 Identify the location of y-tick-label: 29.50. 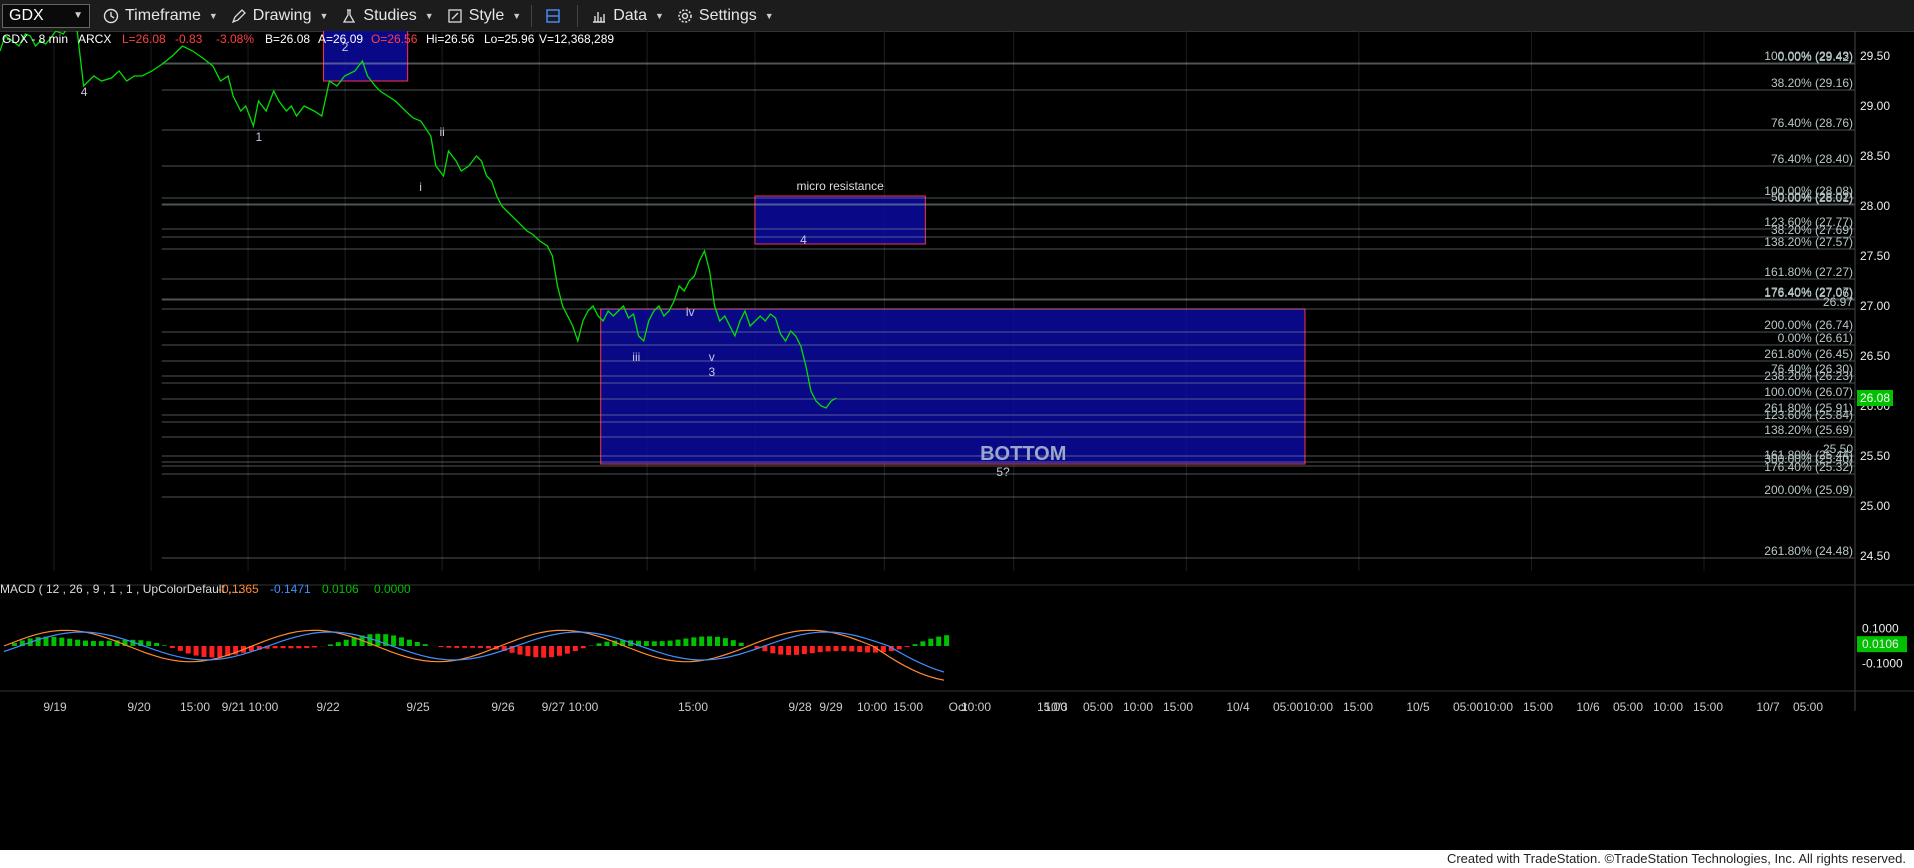
(1875, 56).